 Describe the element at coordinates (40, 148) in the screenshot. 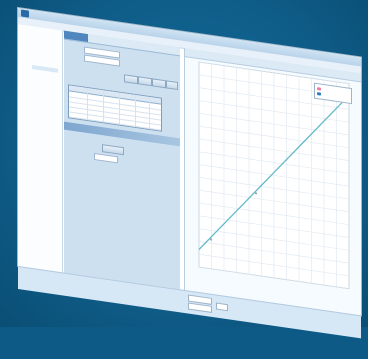

I see `navigation-tree` at that location.